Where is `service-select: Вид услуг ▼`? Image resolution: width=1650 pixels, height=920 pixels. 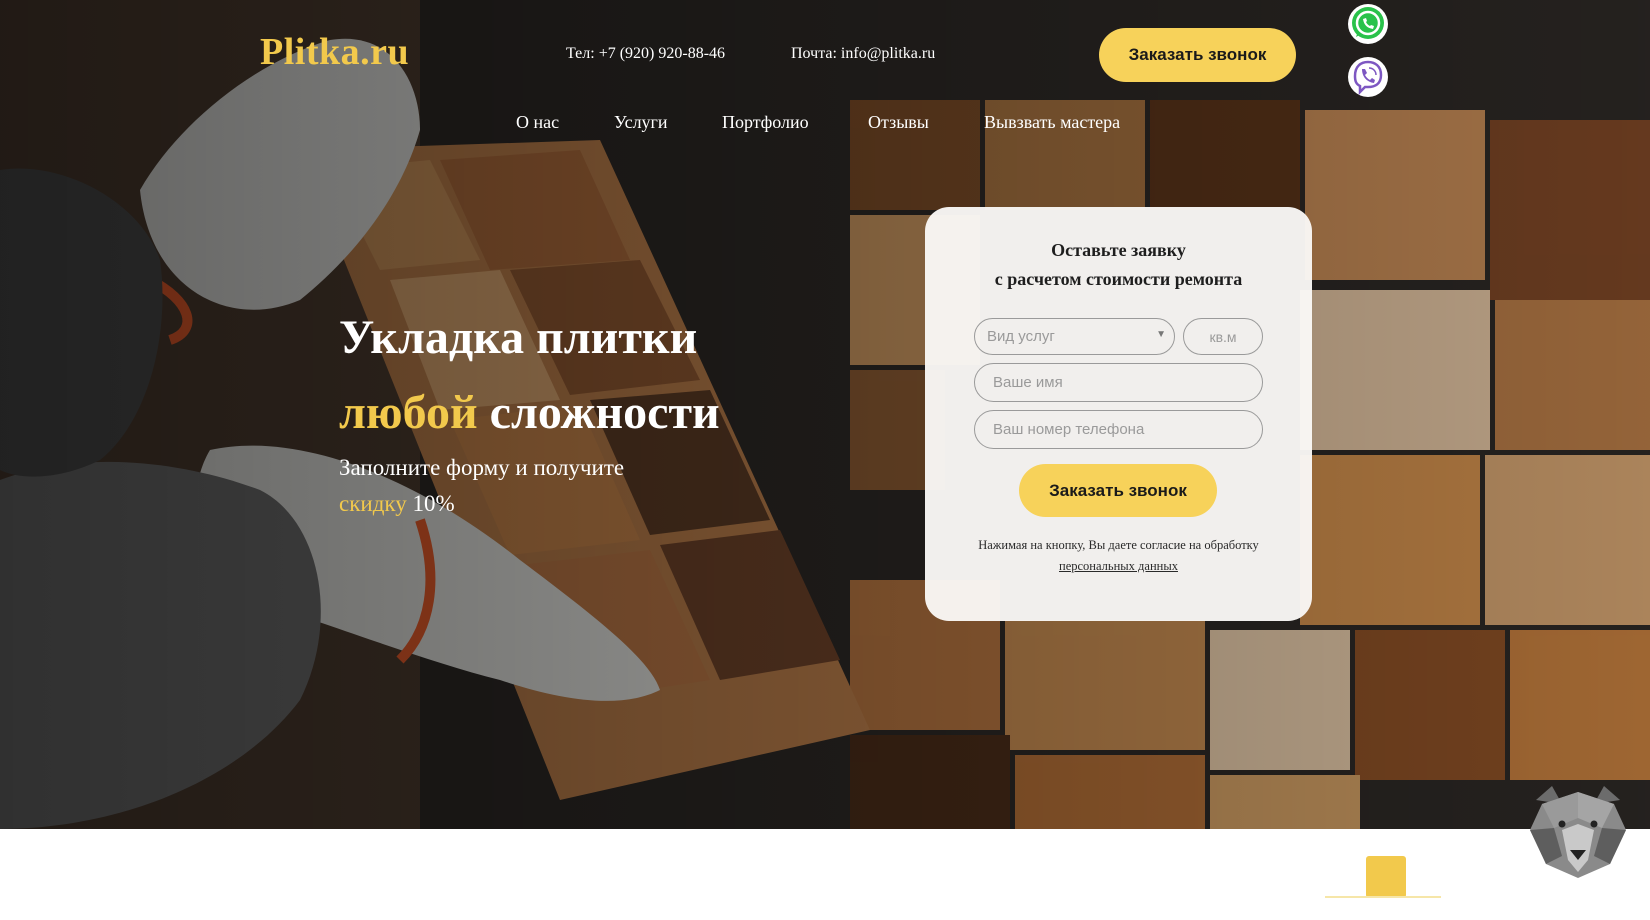 service-select: Вид услуг ▼ is located at coordinates (1074, 336).